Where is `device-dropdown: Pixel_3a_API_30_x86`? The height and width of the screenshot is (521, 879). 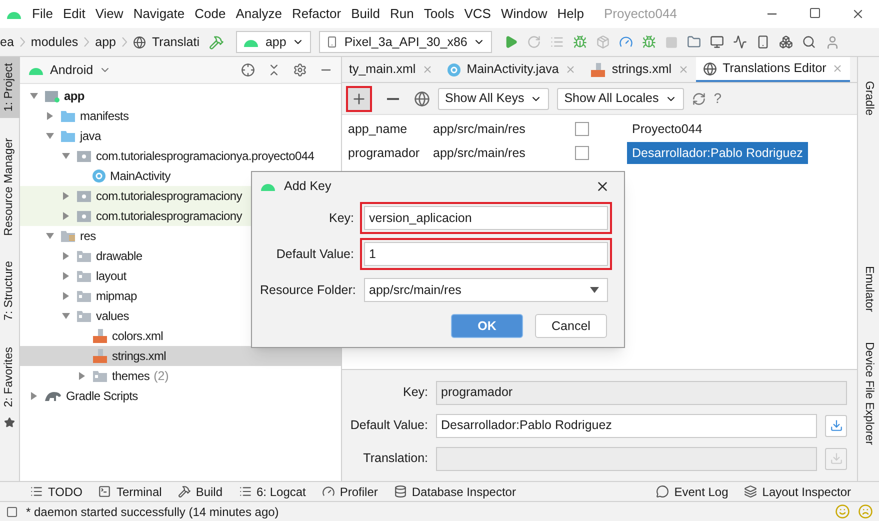
device-dropdown: Pixel_3a_API_30_x86 is located at coordinates (405, 42).